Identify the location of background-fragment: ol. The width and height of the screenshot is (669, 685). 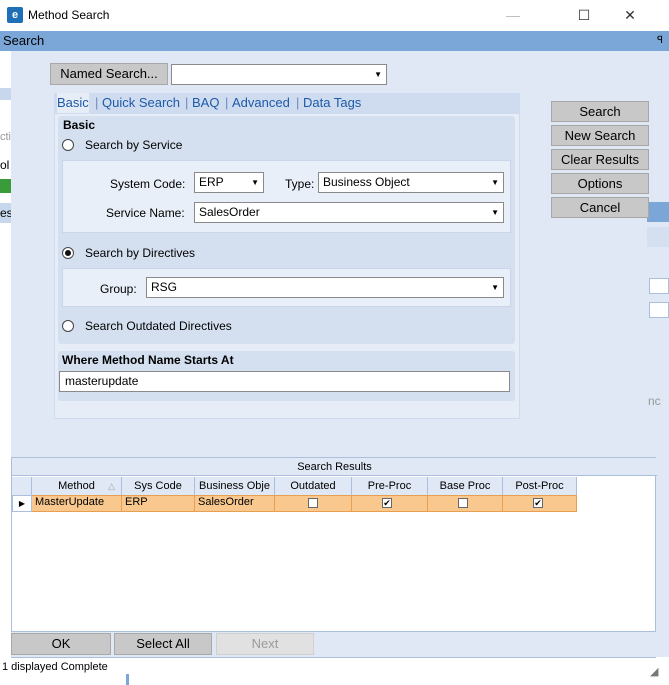
(5, 165).